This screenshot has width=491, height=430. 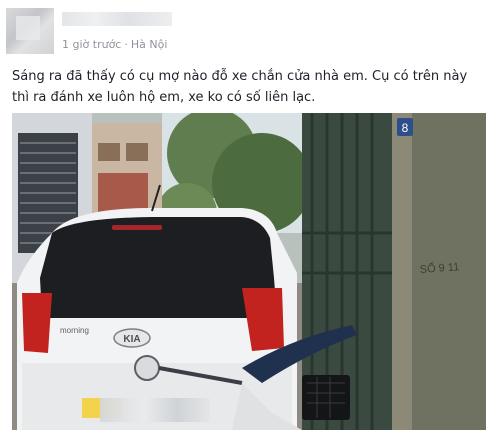 I want to click on kia-badge: KIA, so click(x=131, y=339).